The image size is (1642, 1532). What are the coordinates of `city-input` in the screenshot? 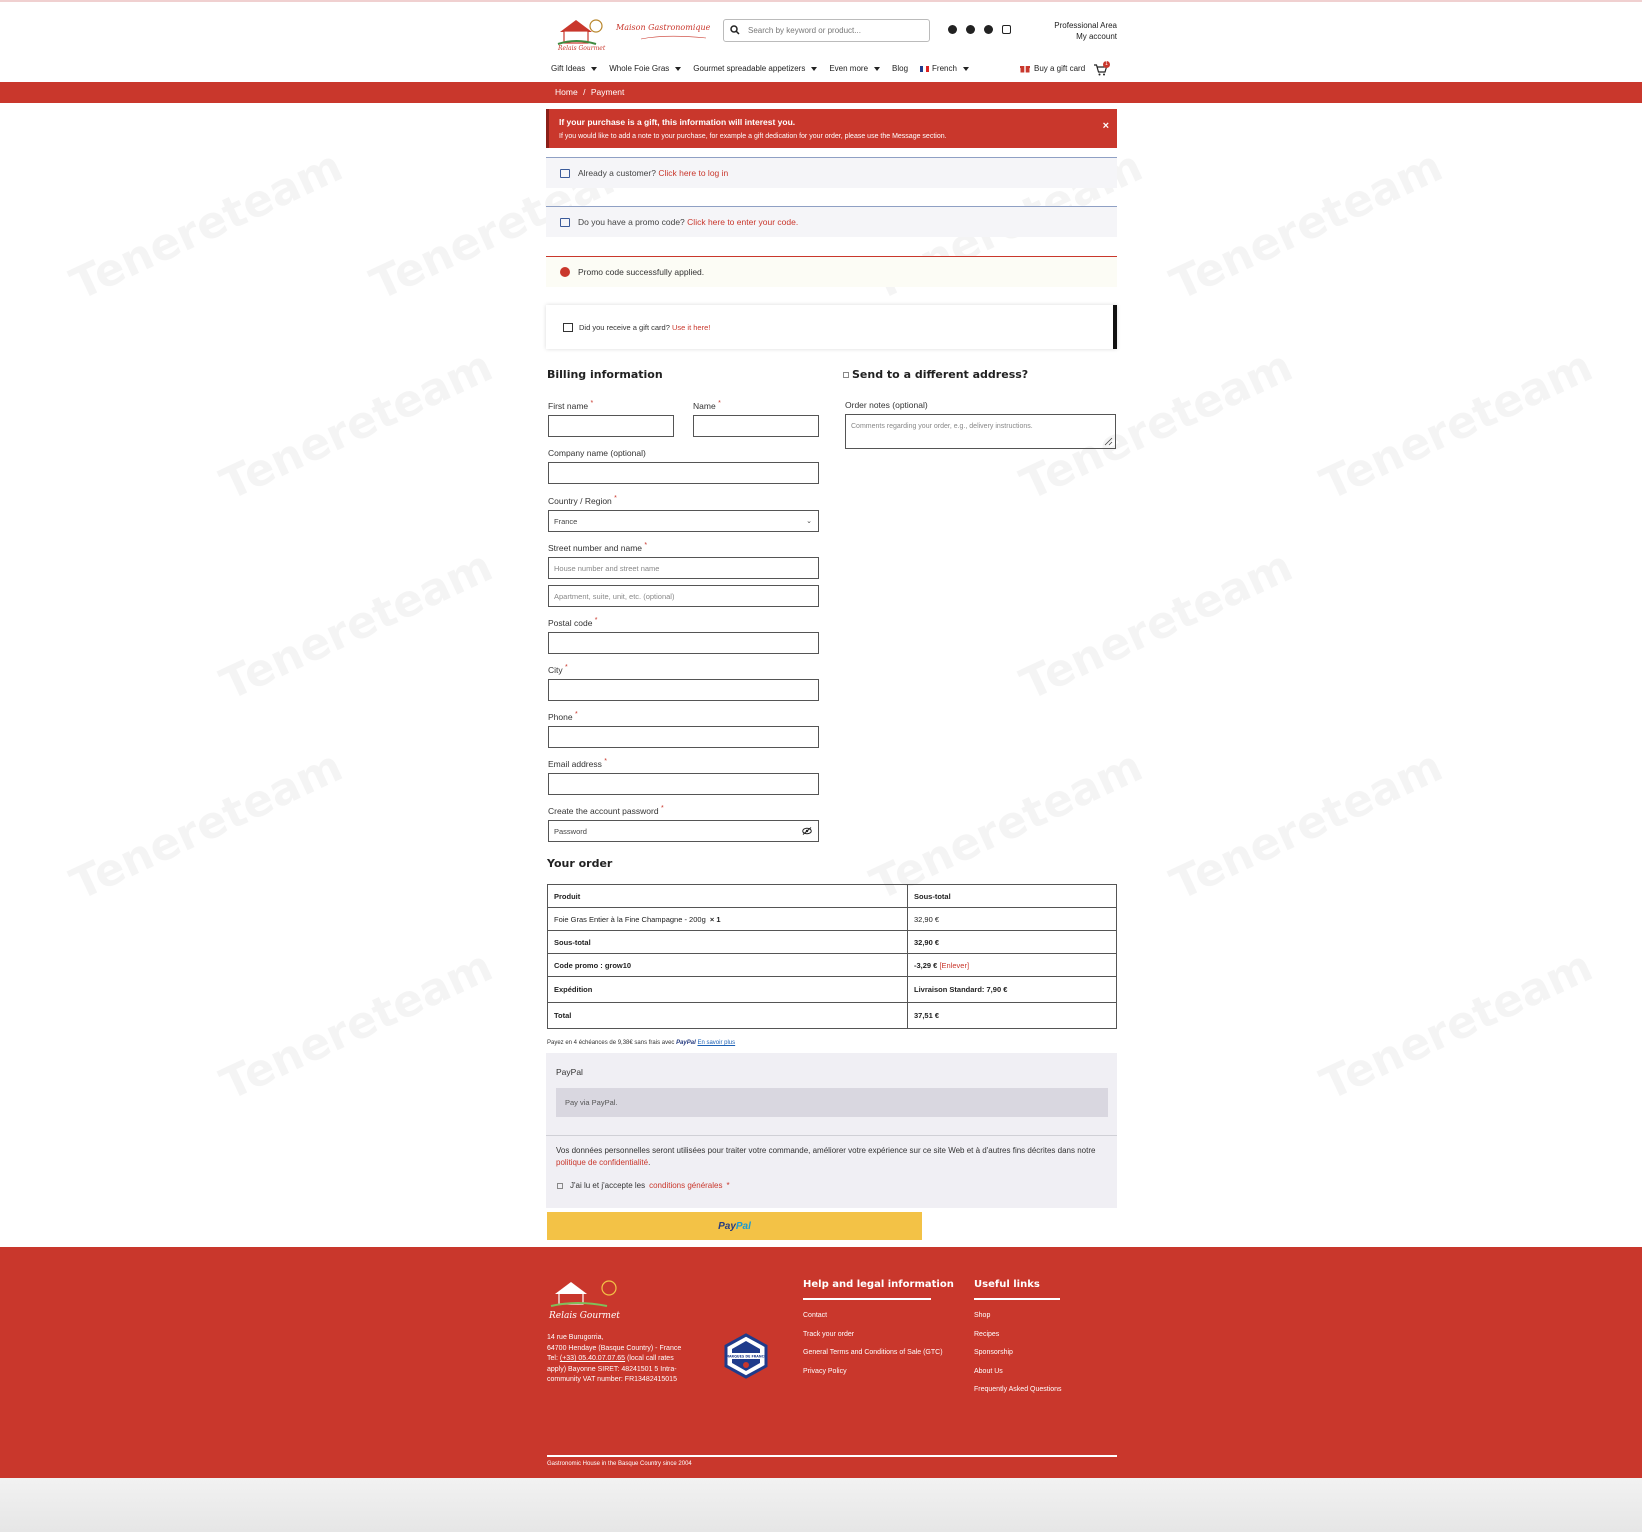 It's located at (683, 690).